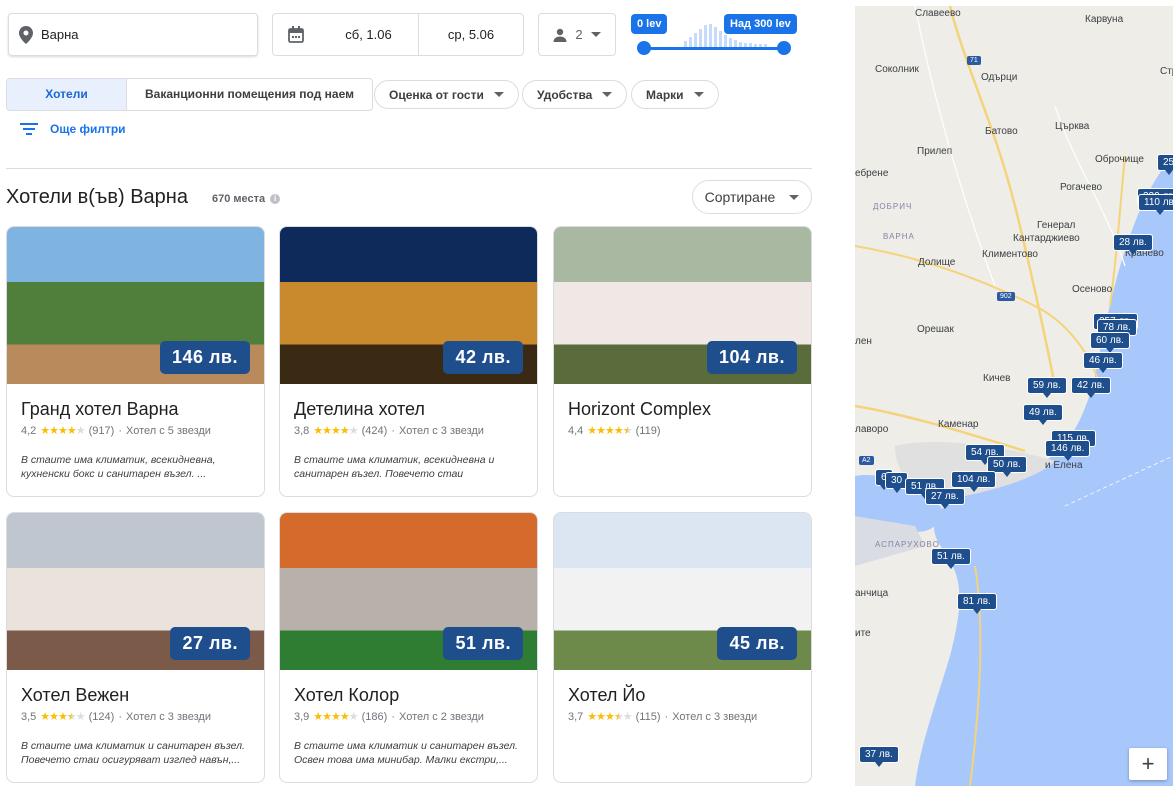  What do you see at coordinates (751, 357) in the screenshot?
I see `hotel-price: 104 лв.` at bounding box center [751, 357].